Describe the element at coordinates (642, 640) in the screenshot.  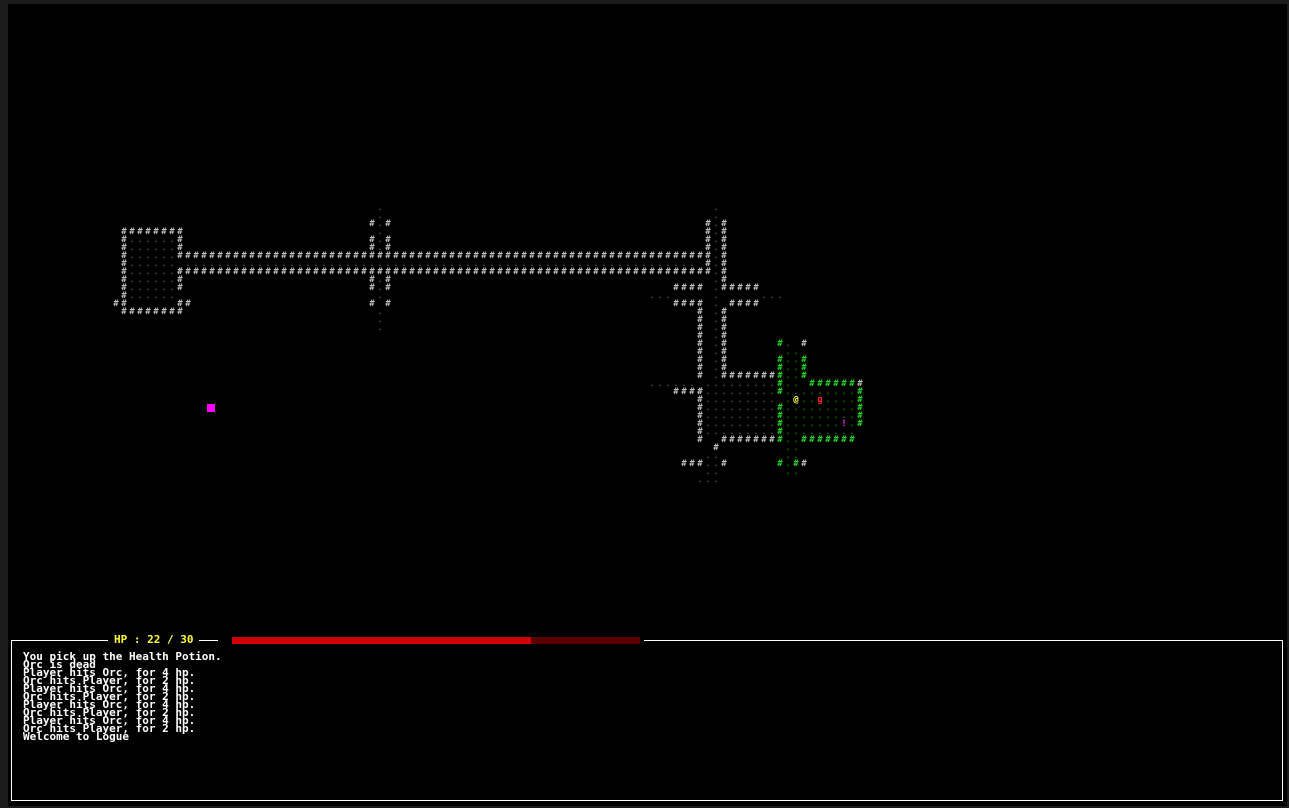
I see `hp-bar-gap-right` at that location.